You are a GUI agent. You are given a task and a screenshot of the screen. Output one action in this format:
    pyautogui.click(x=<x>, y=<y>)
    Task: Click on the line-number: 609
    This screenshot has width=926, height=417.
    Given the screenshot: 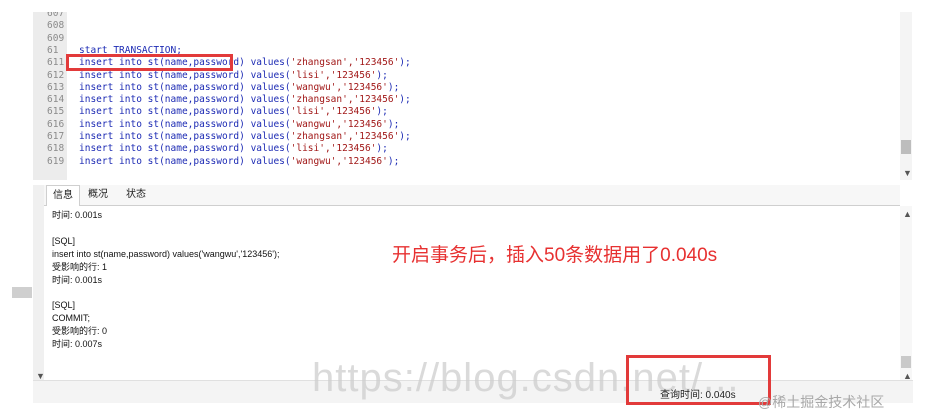 What is the action you would take?
    pyautogui.click(x=56, y=38)
    